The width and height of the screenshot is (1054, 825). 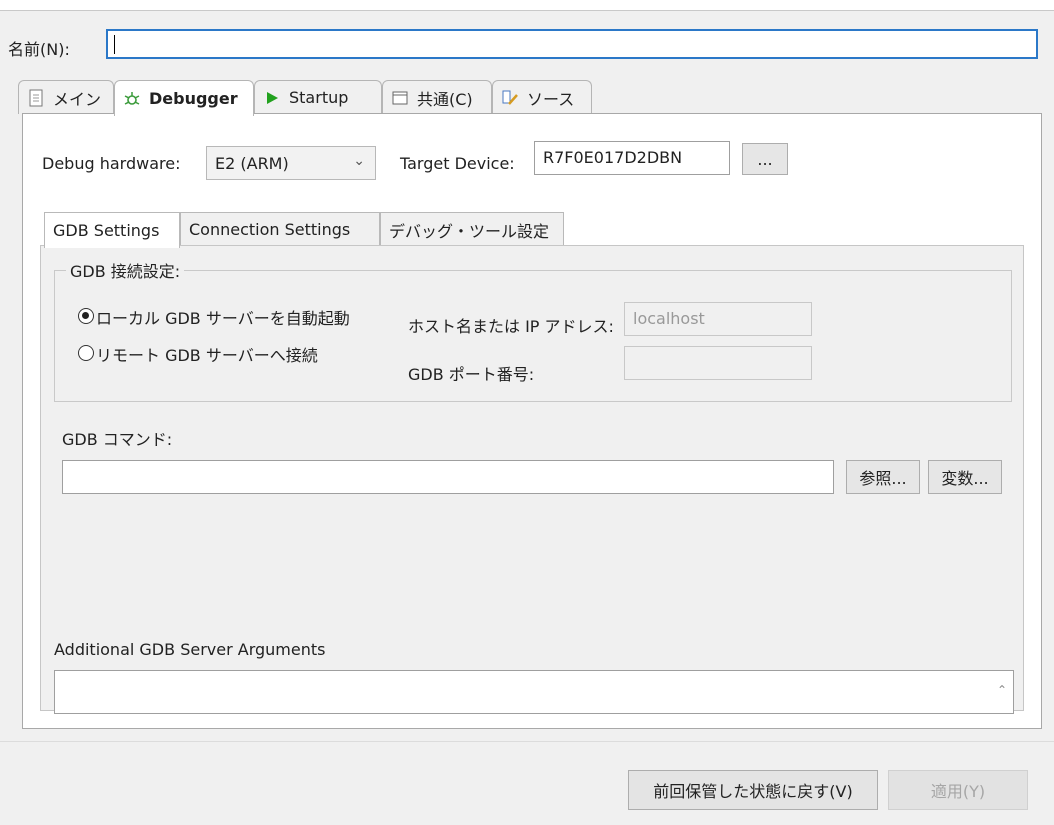 What do you see at coordinates (36, 97) in the screenshot?
I see `document-icon` at bounding box center [36, 97].